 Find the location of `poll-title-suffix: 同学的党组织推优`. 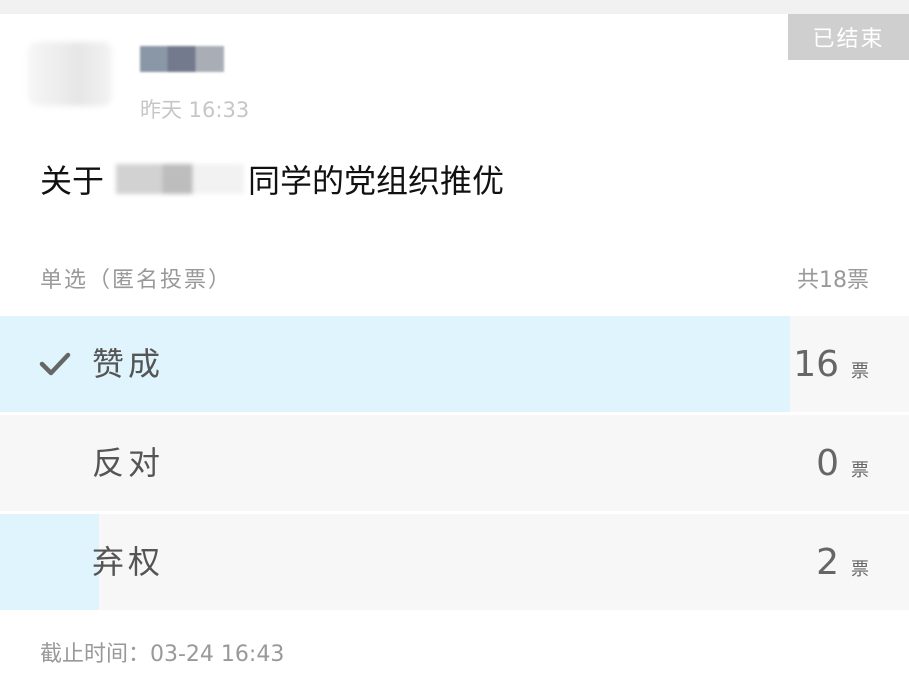

poll-title-suffix: 同学的党组织推优 is located at coordinates (376, 181).